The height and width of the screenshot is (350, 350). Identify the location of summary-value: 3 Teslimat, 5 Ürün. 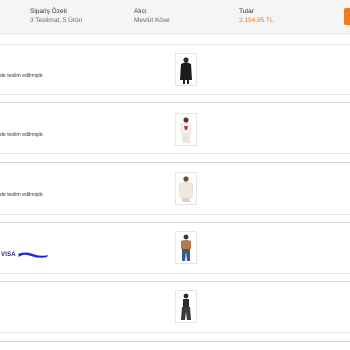
(56, 20).